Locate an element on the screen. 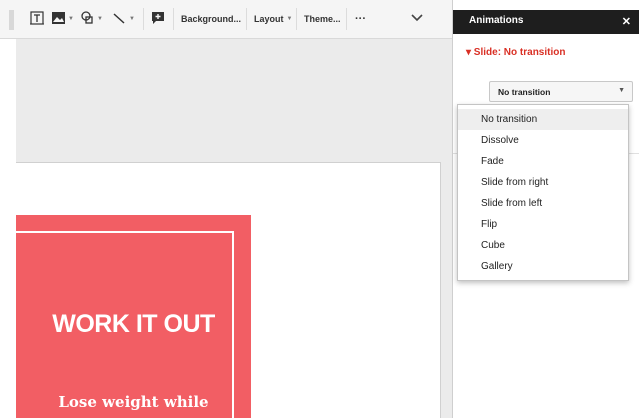 The height and width of the screenshot is (418, 639). more-button: ··· is located at coordinates (360, 19).